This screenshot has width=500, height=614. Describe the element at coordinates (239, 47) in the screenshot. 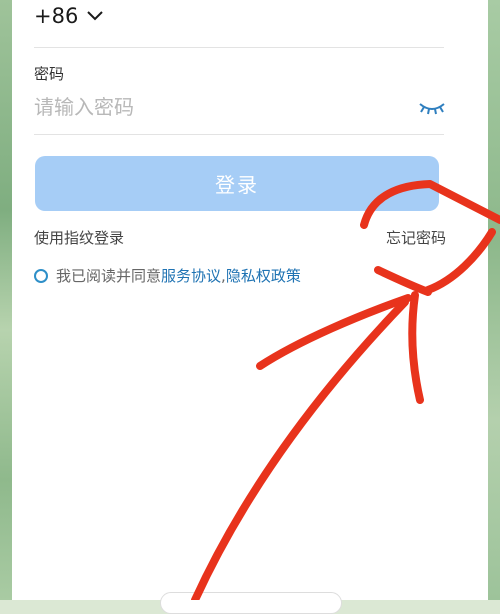

I see `country-divider` at that location.